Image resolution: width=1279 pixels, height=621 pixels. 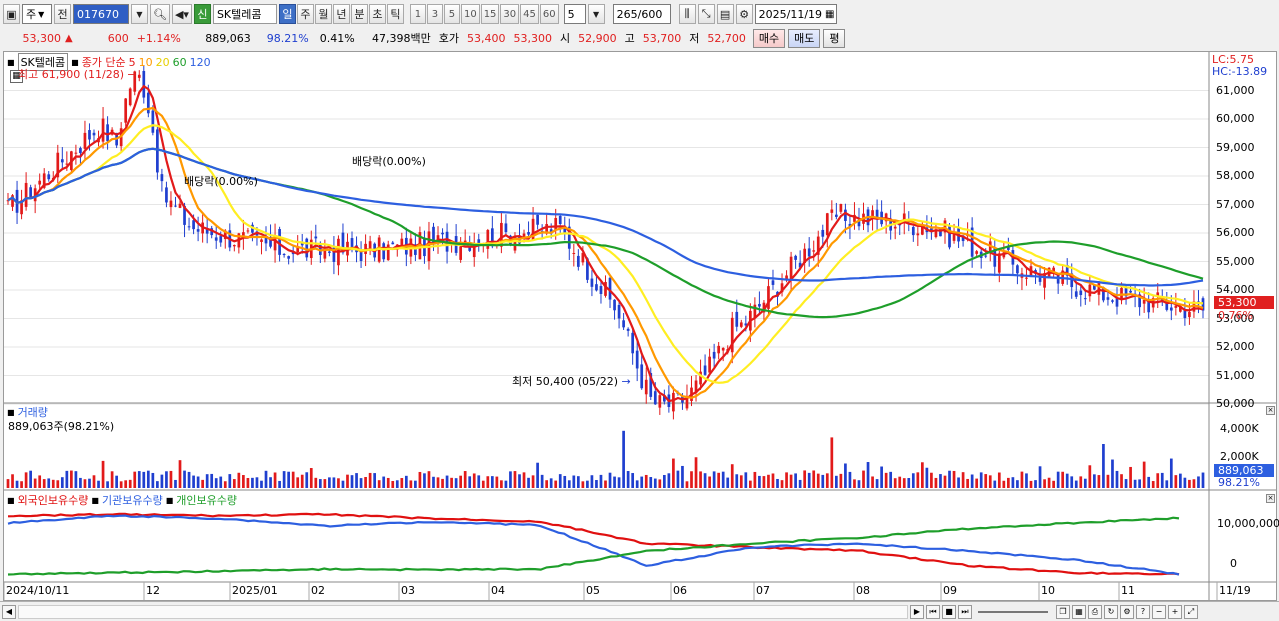 I want to click on tab-day: 일, so click(x=287, y=14).